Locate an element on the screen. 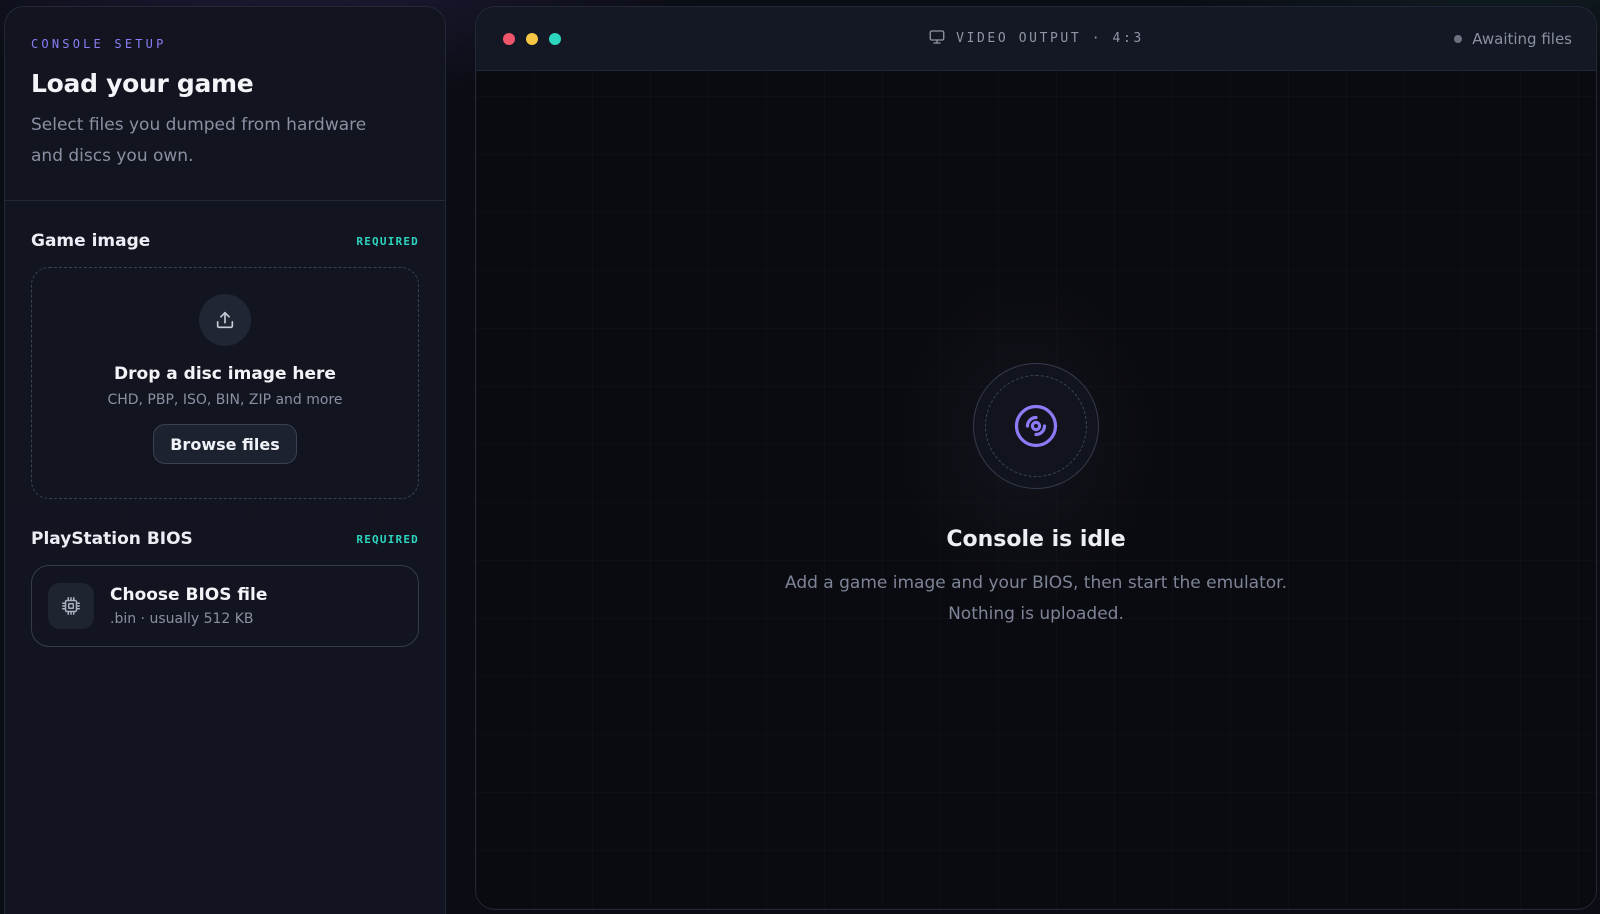 This screenshot has height=914, width=1600. idle-title: Console is idle is located at coordinates (1036, 539).